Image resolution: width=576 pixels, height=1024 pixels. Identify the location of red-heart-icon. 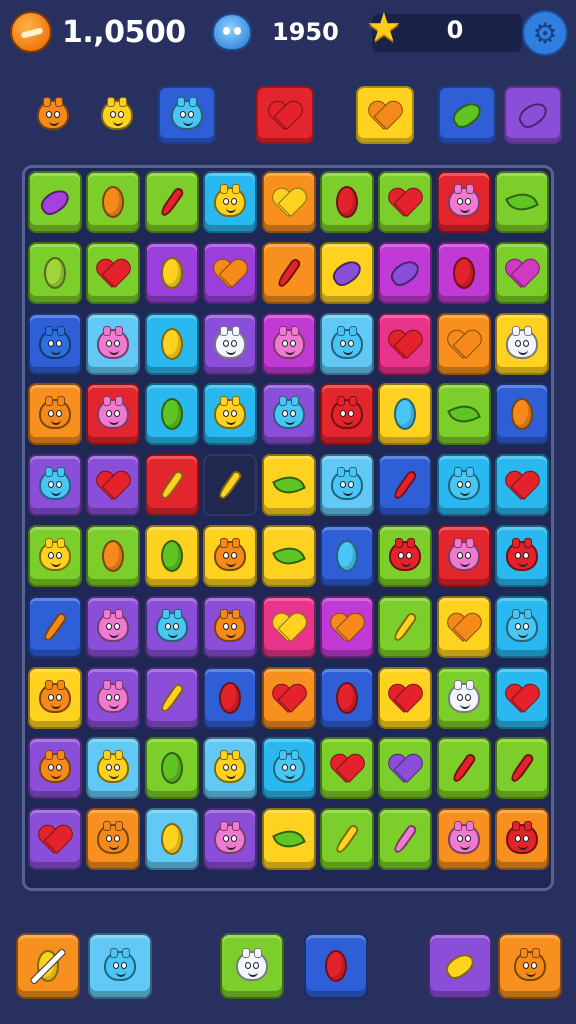
(289, 698).